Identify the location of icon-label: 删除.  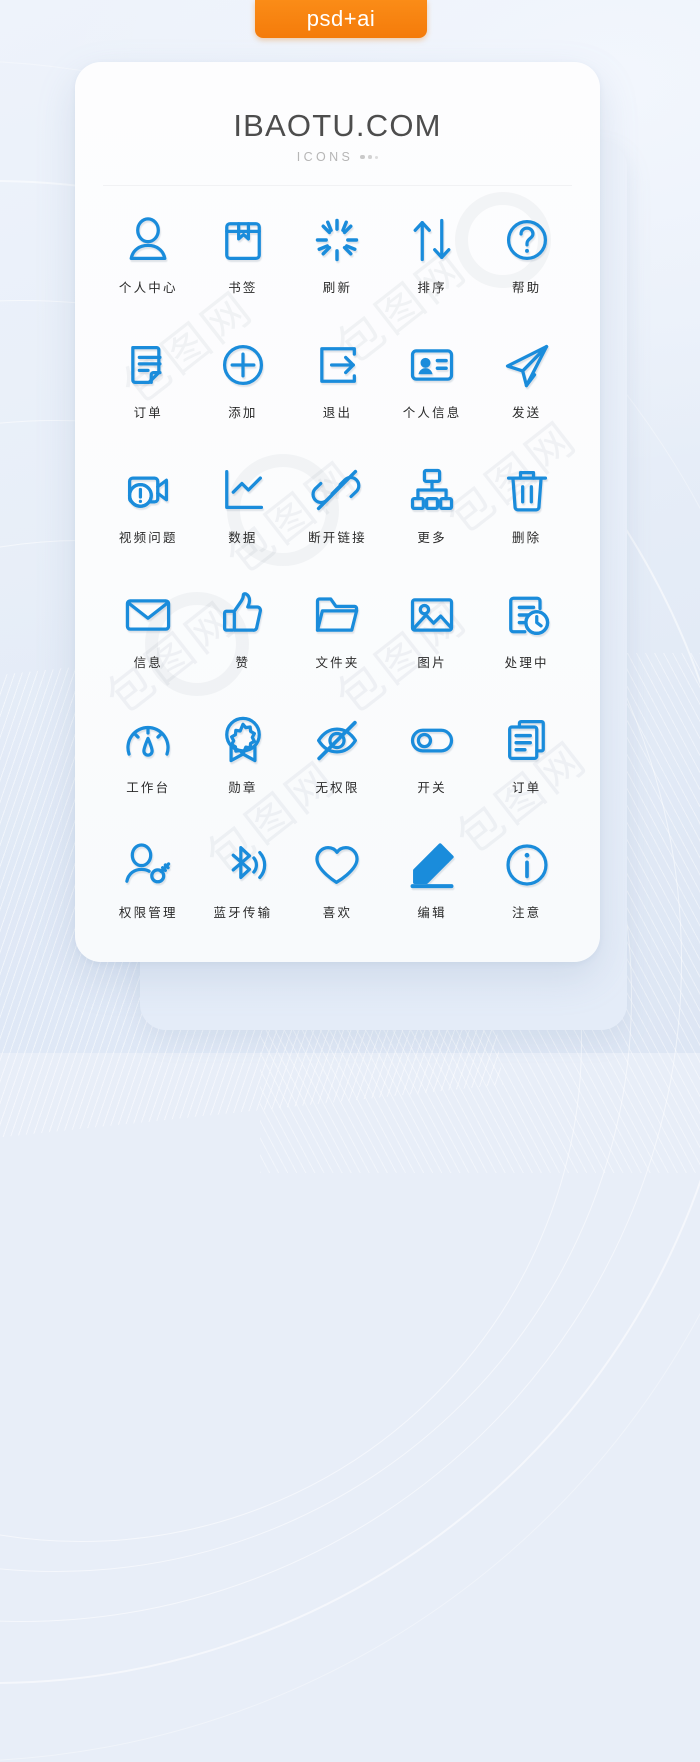
(526, 538).